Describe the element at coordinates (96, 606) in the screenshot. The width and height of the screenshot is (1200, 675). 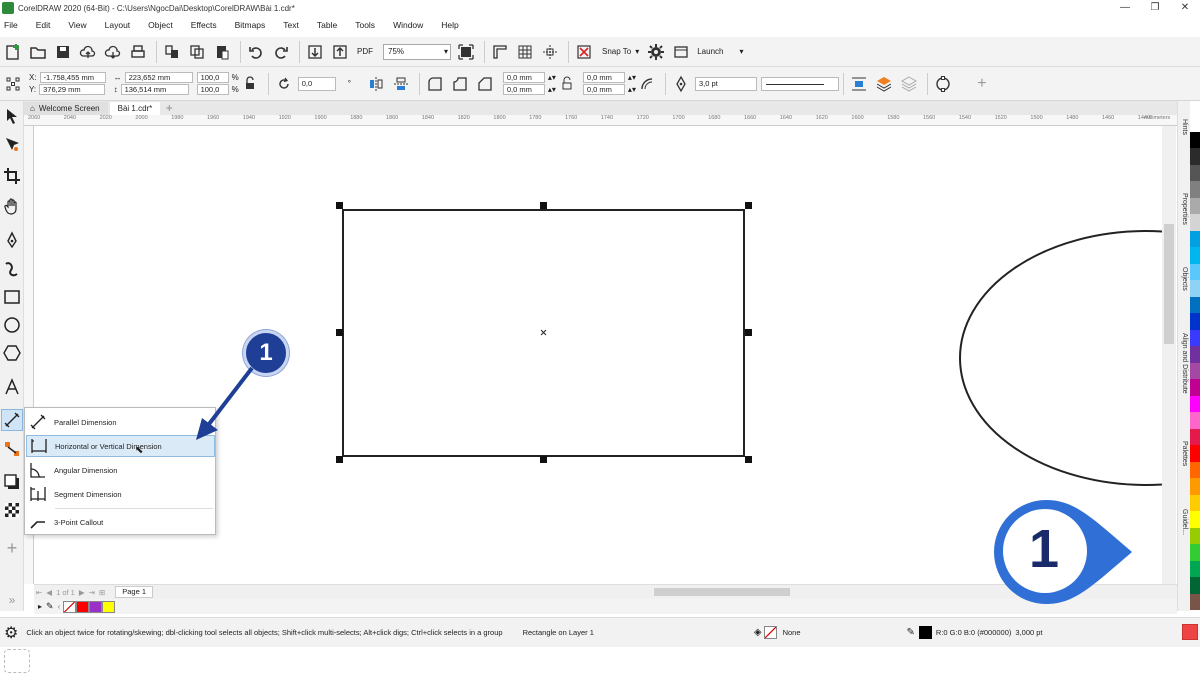
I see `swatch-purple` at that location.